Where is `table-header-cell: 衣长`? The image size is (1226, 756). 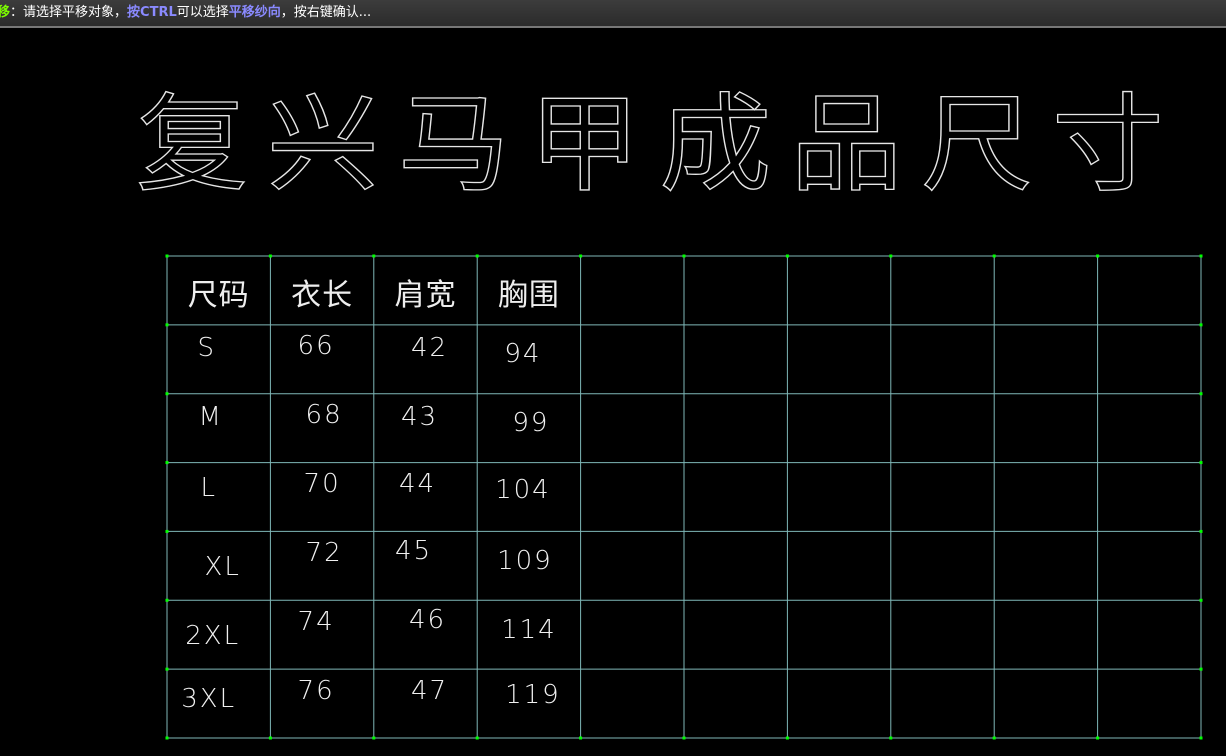
table-header-cell: 衣长 is located at coordinates (322, 296).